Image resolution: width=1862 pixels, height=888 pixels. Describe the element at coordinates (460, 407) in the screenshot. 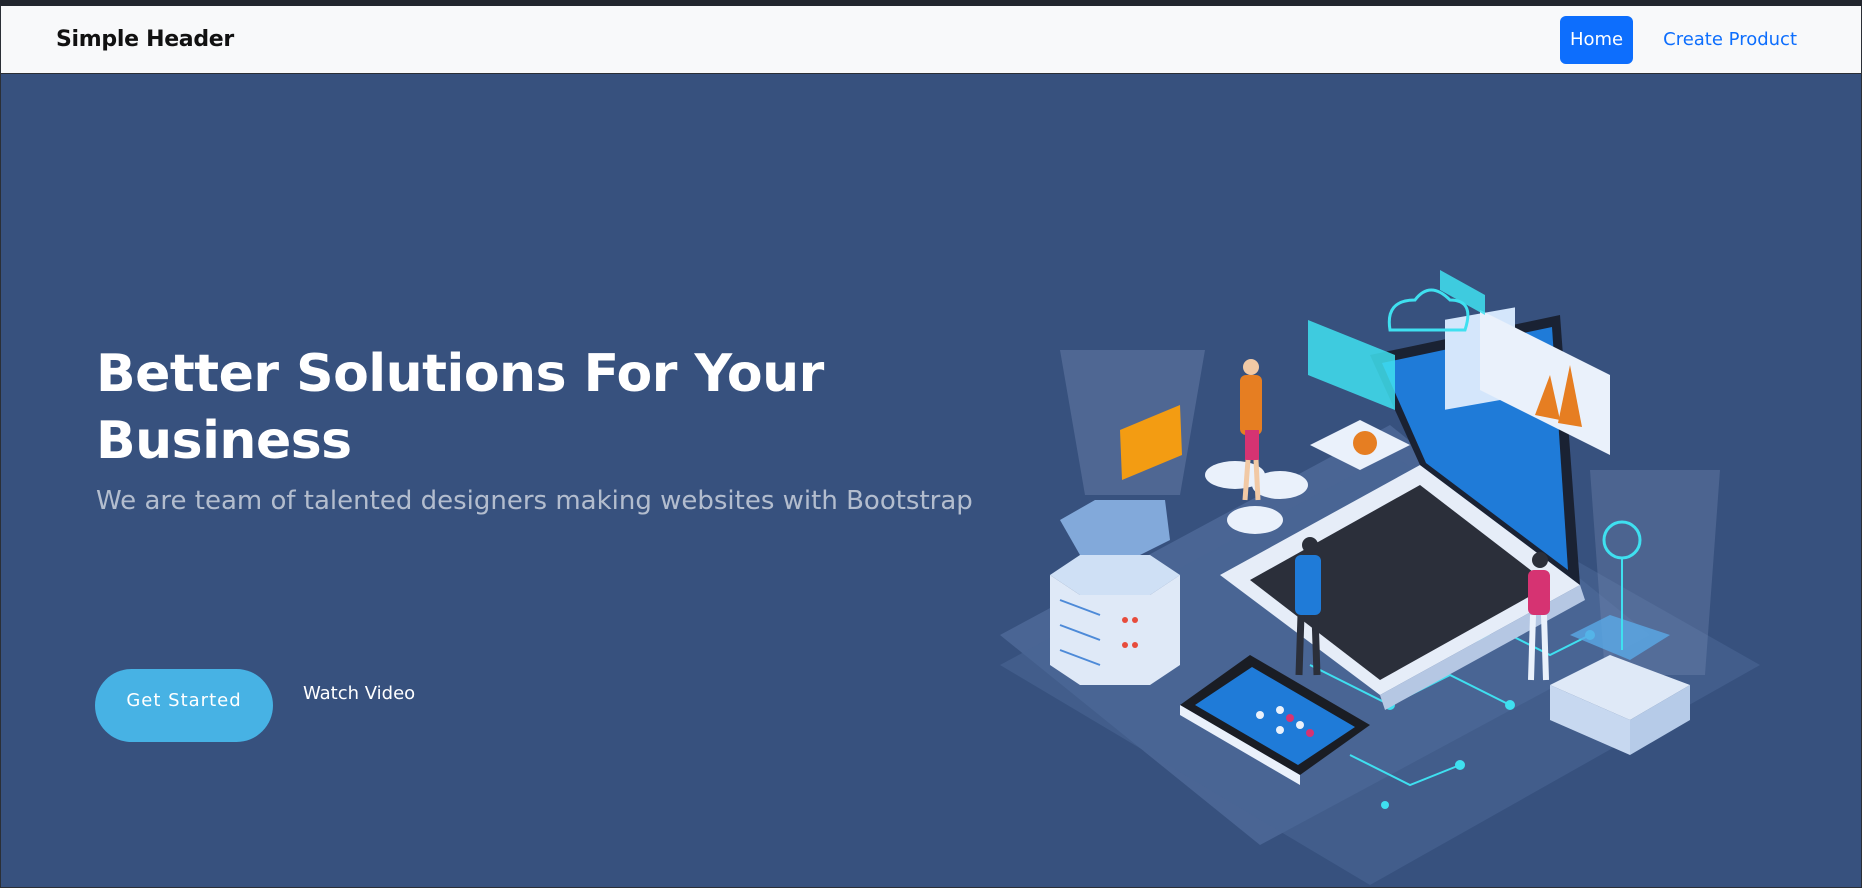

I see `hero-title: Better Solutions For Your Business` at that location.